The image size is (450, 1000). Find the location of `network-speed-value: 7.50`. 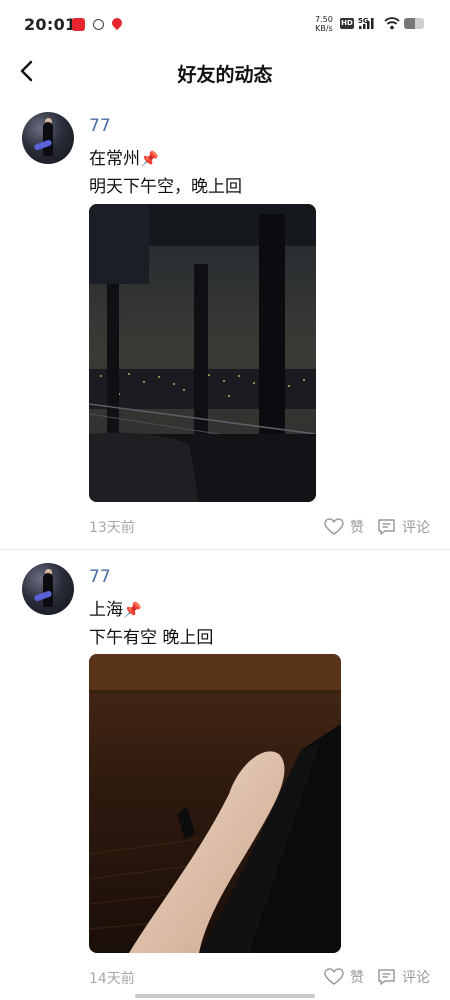

network-speed-value: 7.50 is located at coordinates (324, 19).